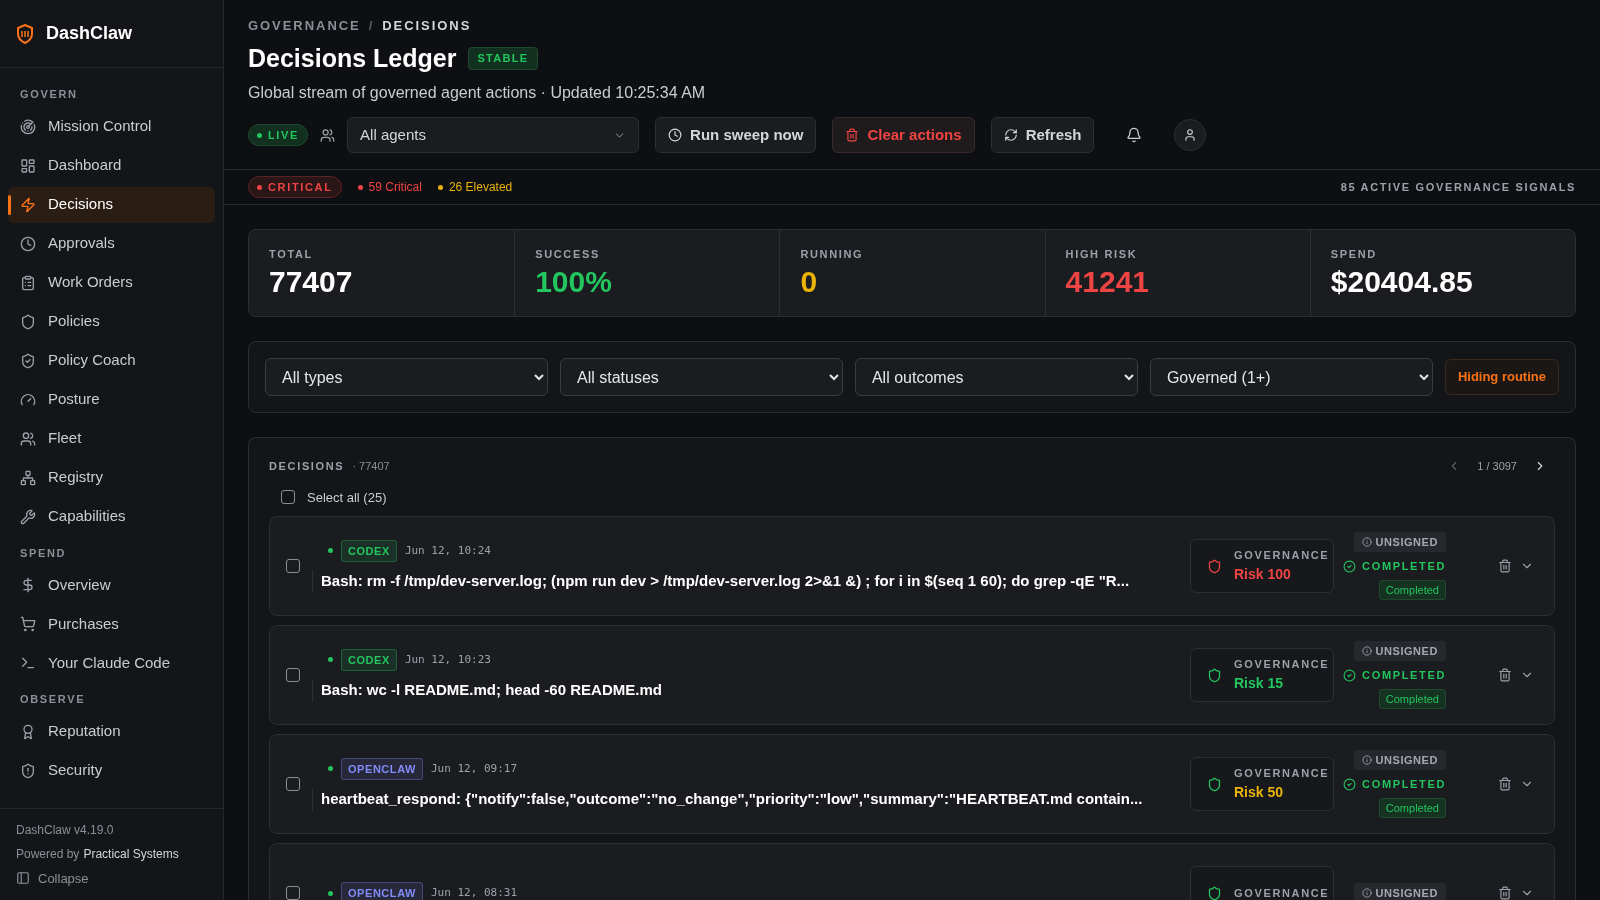  I want to click on hiding-routine-toggle: Hiding routine, so click(1501, 377).